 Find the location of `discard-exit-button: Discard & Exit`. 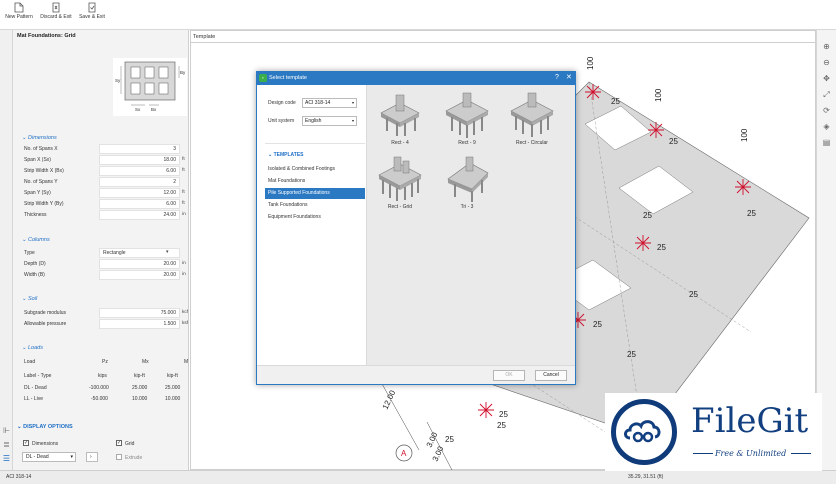

discard-exit-button: Discard & Exit is located at coordinates (56, 15).